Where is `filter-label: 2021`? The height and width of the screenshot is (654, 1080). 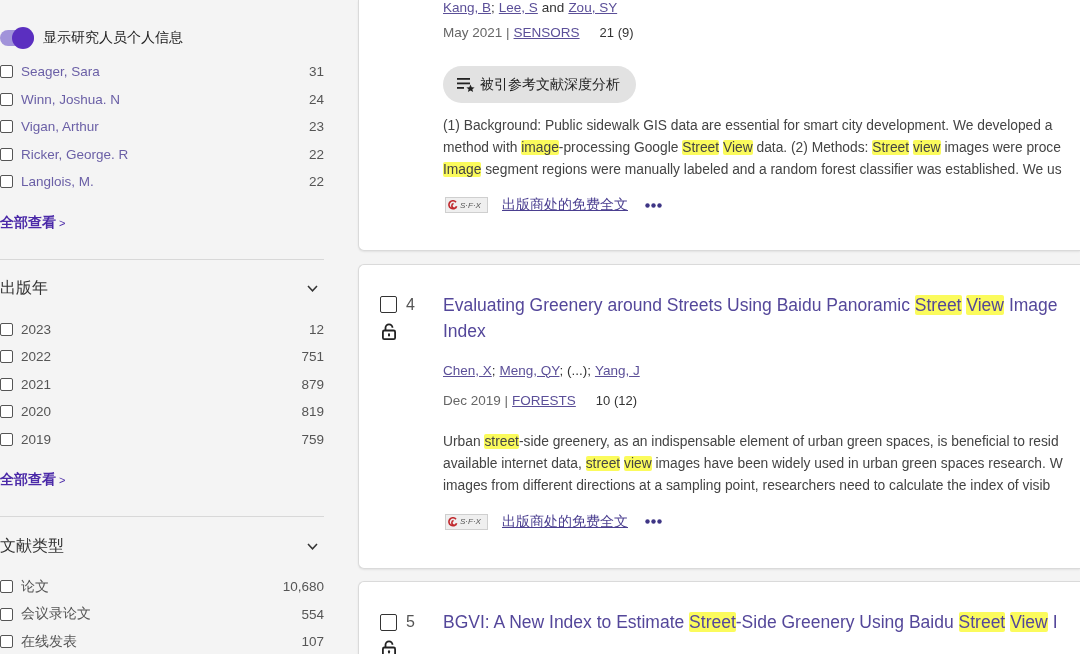 filter-label: 2021 is located at coordinates (36, 384).